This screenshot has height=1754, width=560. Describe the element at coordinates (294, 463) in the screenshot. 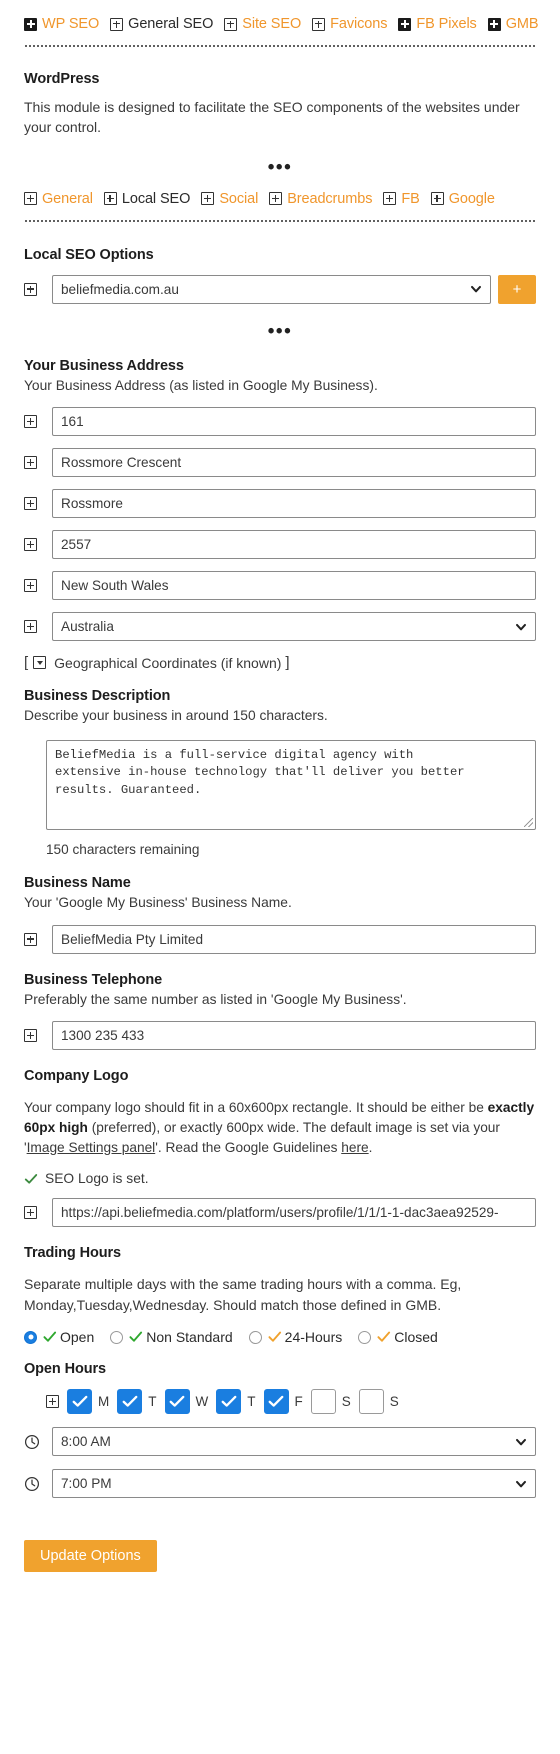

I see `street-name-input: Rossmore Crescent` at that location.